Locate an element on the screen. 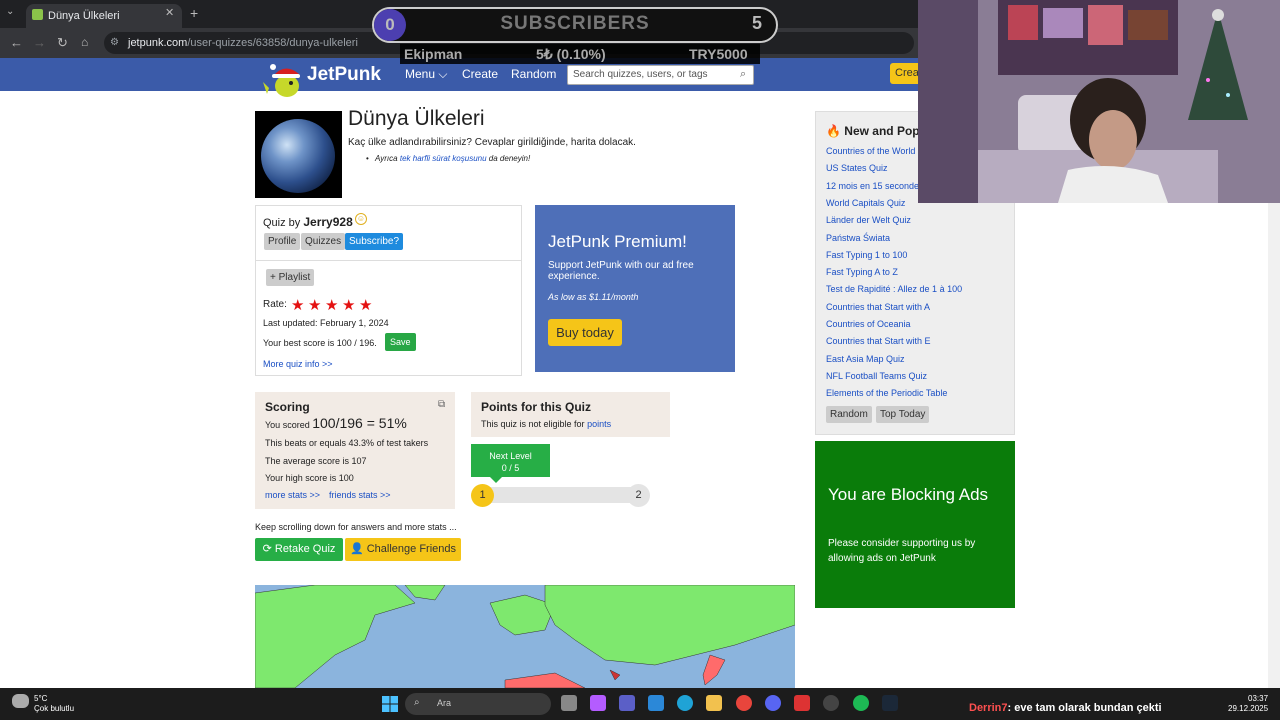  save-button: Save is located at coordinates (400, 342).